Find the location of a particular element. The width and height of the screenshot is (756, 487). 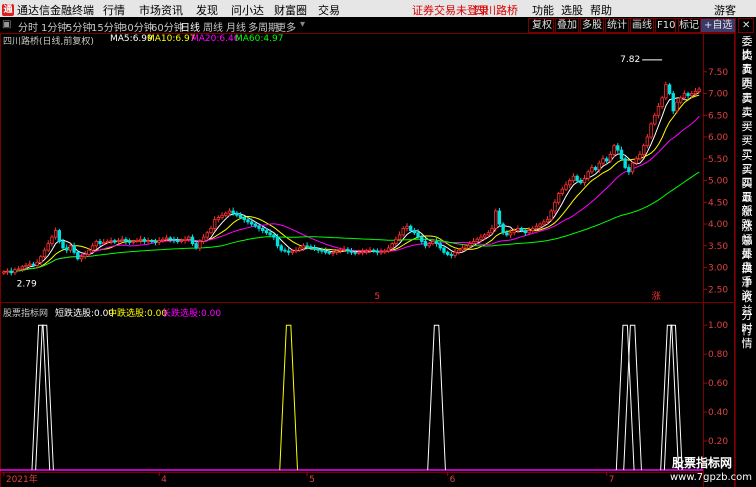

high-price-label: 7.82 is located at coordinates (630, 60).